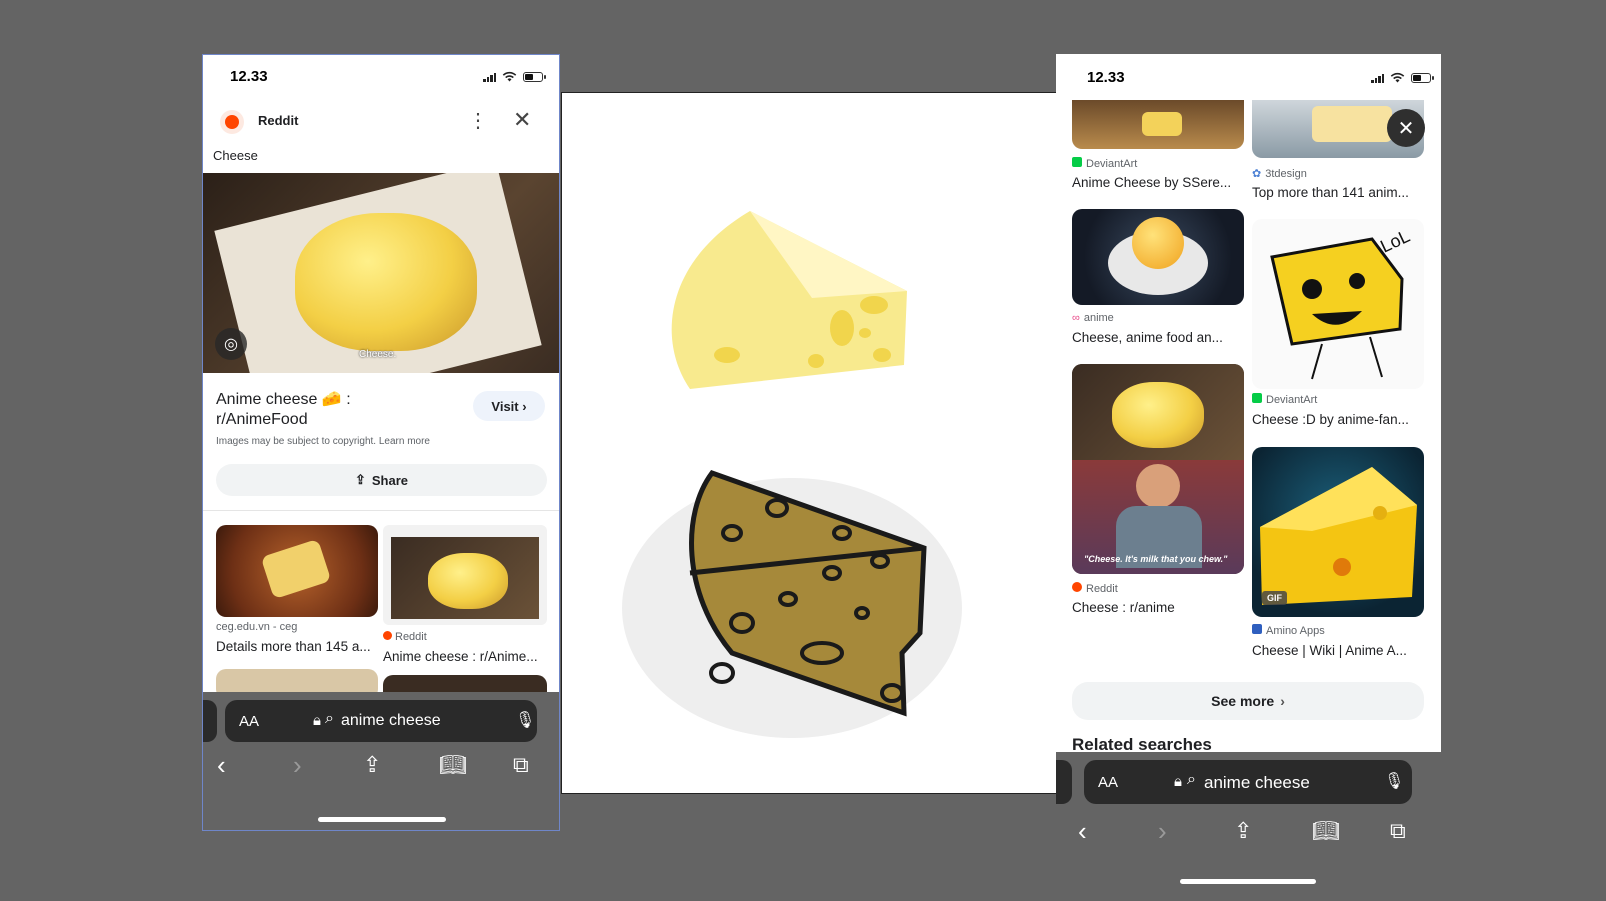 The image size is (1606, 901). What do you see at coordinates (789, 300) in the screenshot?
I see `yellow-cheese-wedge` at bounding box center [789, 300].